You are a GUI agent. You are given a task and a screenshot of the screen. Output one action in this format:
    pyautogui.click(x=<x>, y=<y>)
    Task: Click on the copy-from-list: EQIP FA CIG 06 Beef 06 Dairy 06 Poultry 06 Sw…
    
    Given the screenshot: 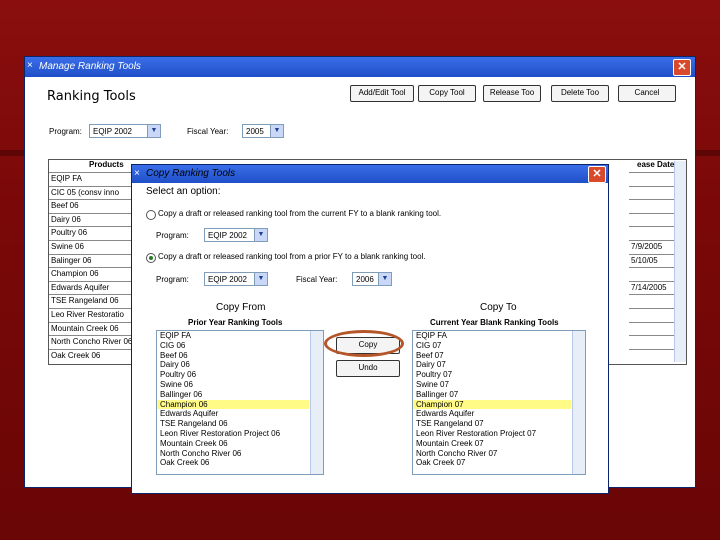 What is the action you would take?
    pyautogui.click(x=240, y=402)
    